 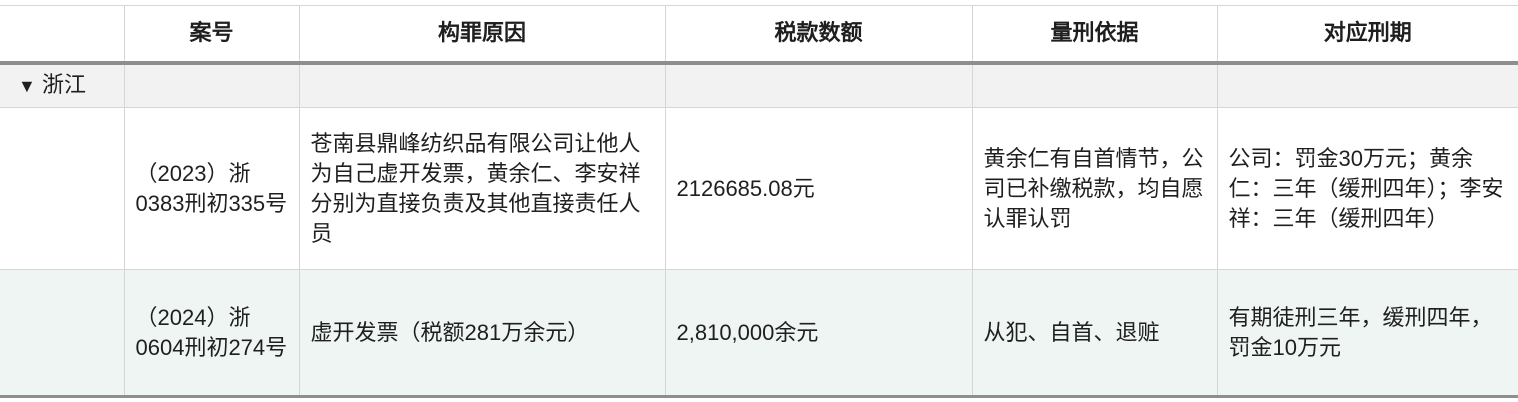 What do you see at coordinates (212, 35) in the screenshot?
I see `column-header-case-no: 案号` at bounding box center [212, 35].